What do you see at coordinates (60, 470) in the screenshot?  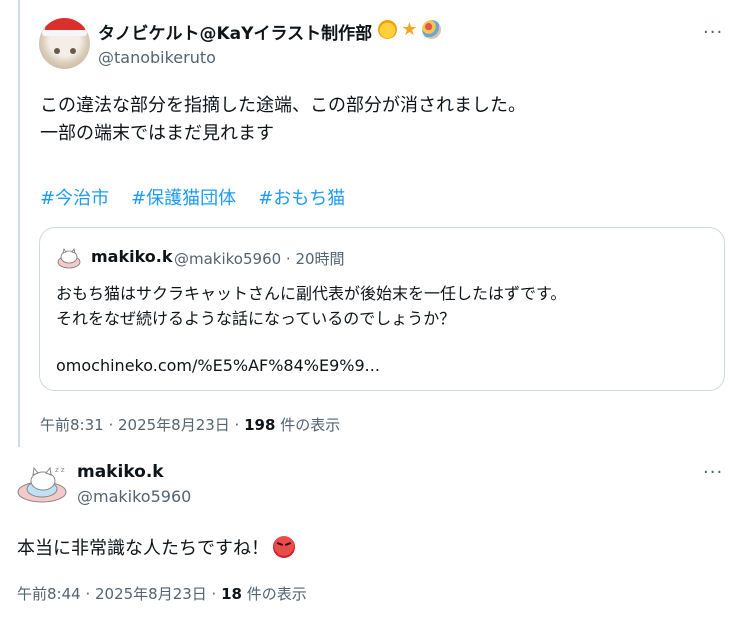 I see `svg-text: z z` at bounding box center [60, 470].